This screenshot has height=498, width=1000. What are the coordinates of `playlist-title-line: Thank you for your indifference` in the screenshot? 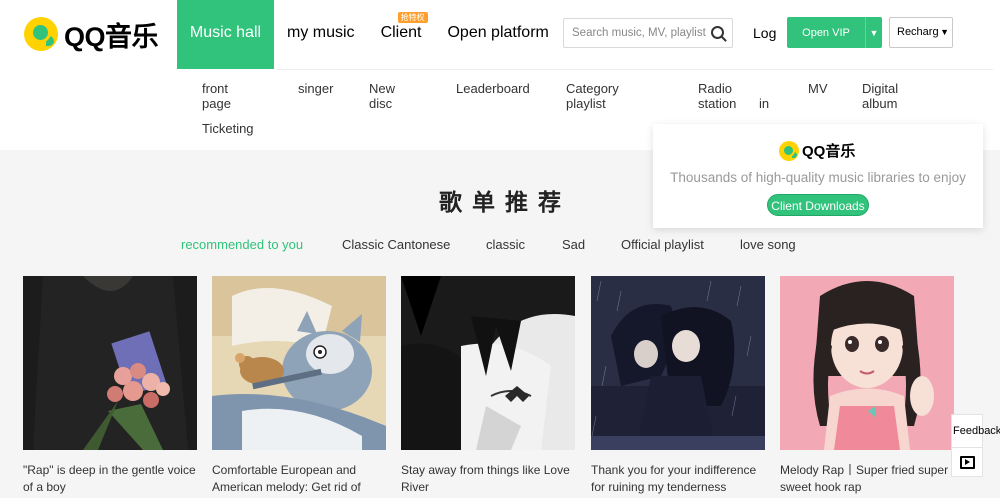 It's located at (674, 470).